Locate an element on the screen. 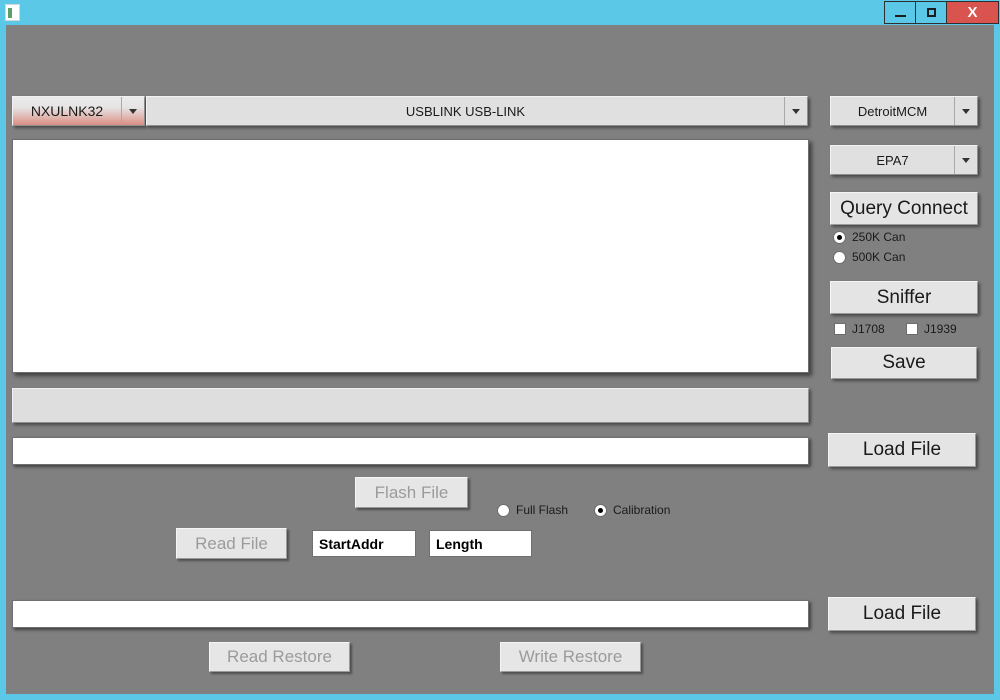 Image resolution: width=1000 pixels, height=700 pixels. read-file-label: Read File is located at coordinates (231, 543).